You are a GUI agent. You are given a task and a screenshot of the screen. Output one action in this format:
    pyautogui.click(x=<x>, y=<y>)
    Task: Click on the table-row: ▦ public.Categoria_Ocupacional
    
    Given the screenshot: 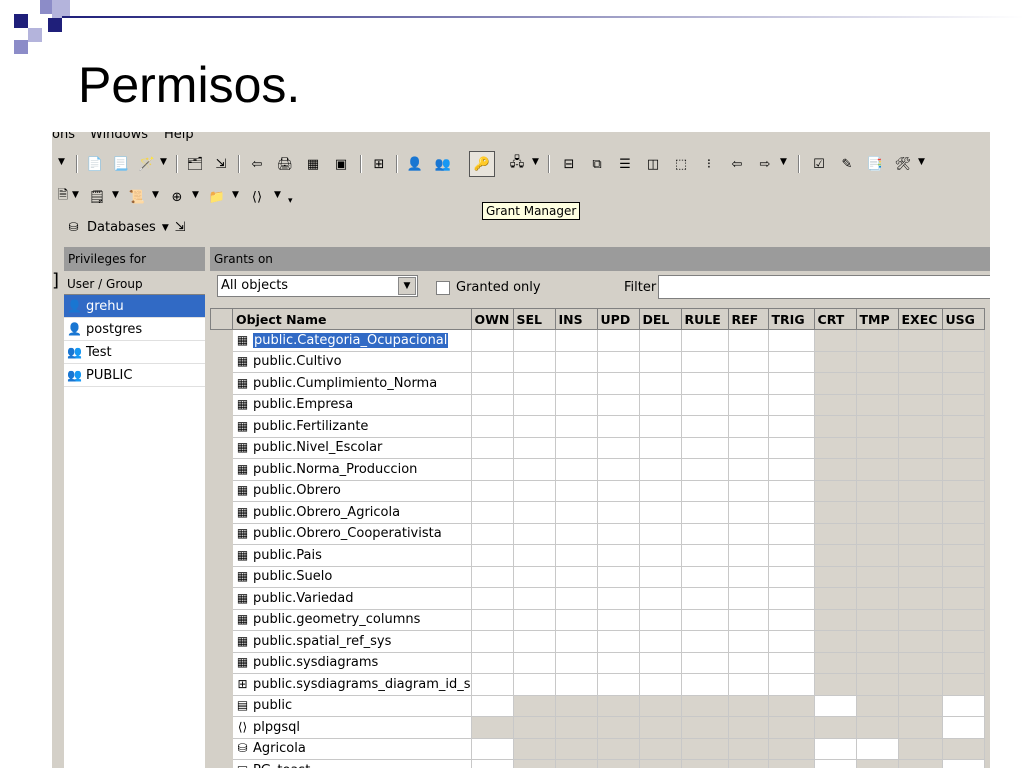 What is the action you would take?
    pyautogui.click(x=597, y=340)
    